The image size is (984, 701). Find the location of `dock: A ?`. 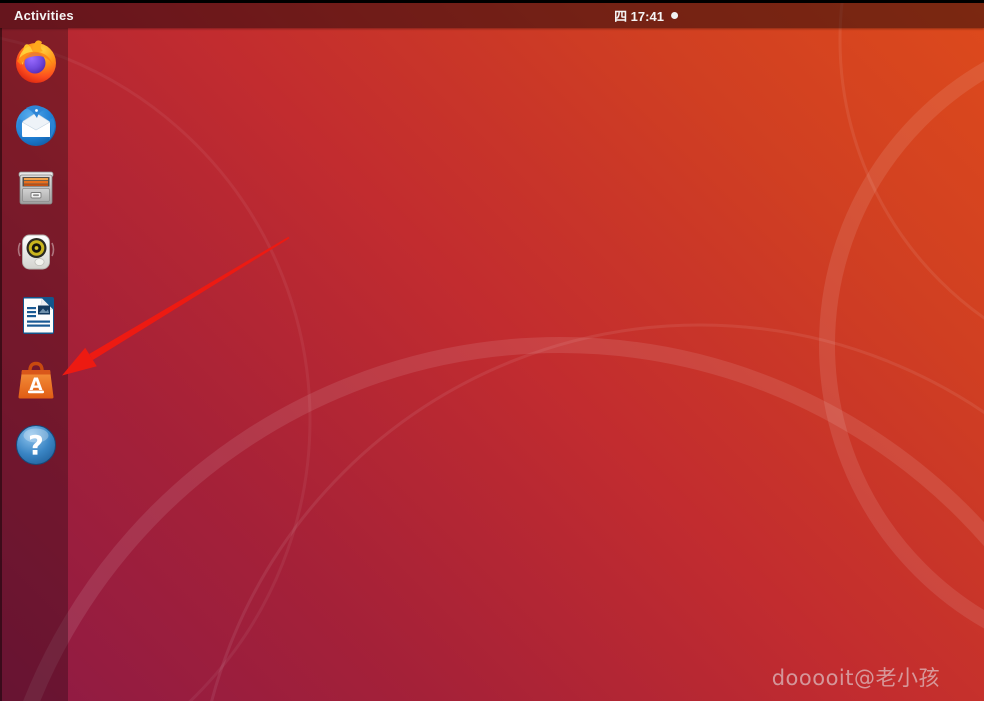

dock: A ? is located at coordinates (34, 364).